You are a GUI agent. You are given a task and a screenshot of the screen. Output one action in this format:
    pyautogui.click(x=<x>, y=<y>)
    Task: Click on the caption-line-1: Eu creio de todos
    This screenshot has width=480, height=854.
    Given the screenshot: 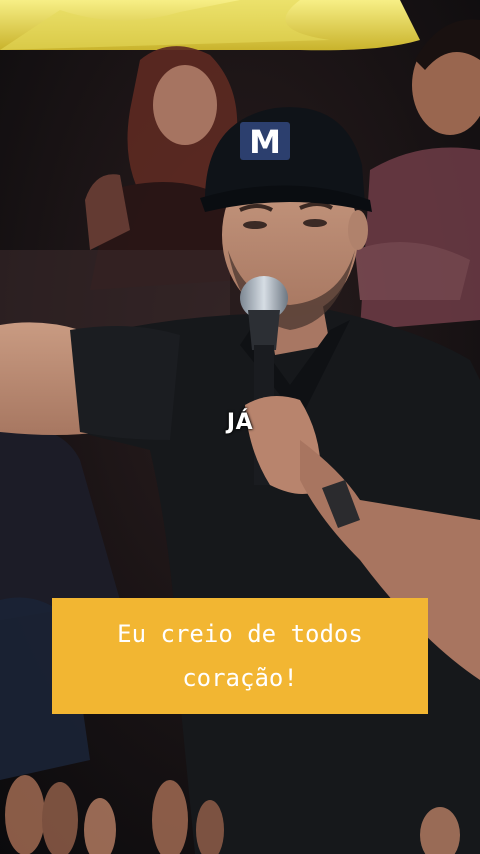 What is the action you would take?
    pyautogui.click(x=240, y=634)
    